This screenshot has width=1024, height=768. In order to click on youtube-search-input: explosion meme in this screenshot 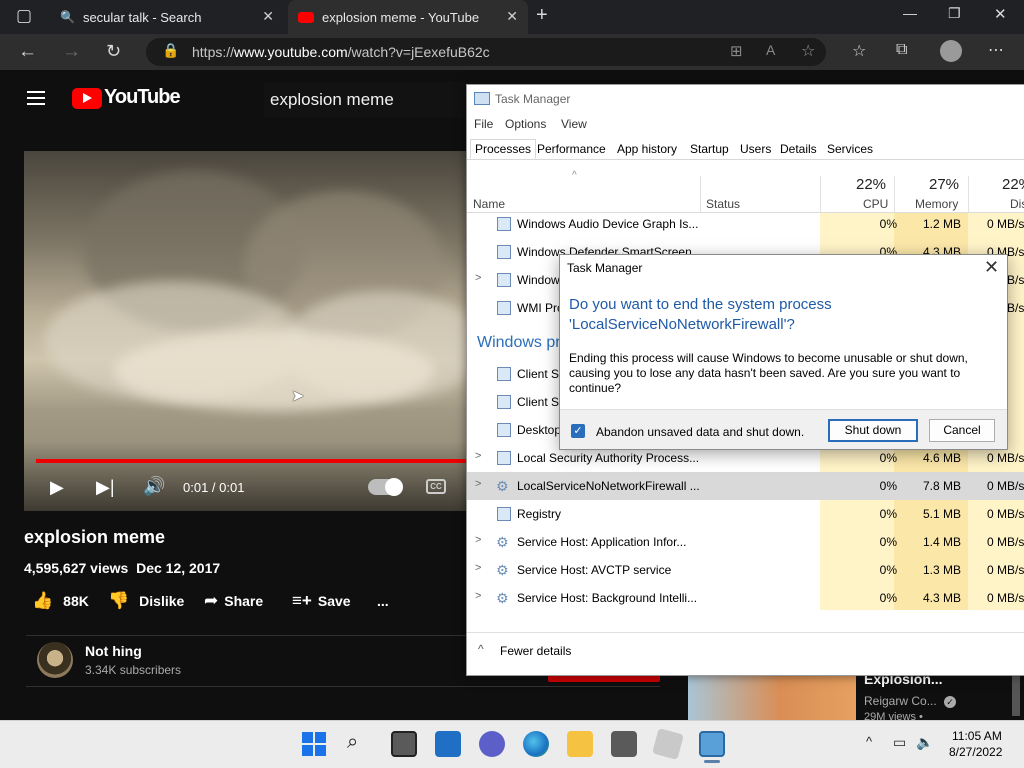, I will do `click(369, 100)`.